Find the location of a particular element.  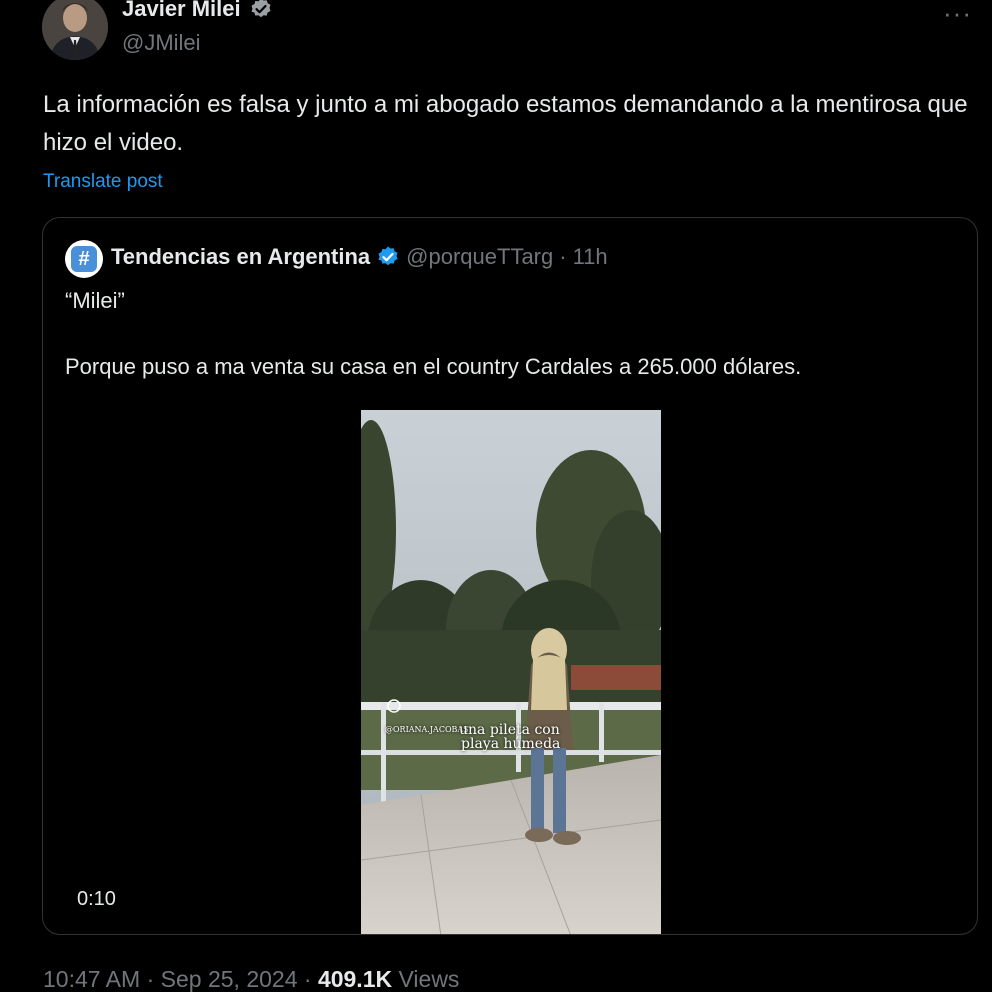

author-display-name: Javier Milei is located at coordinates (181, 11).